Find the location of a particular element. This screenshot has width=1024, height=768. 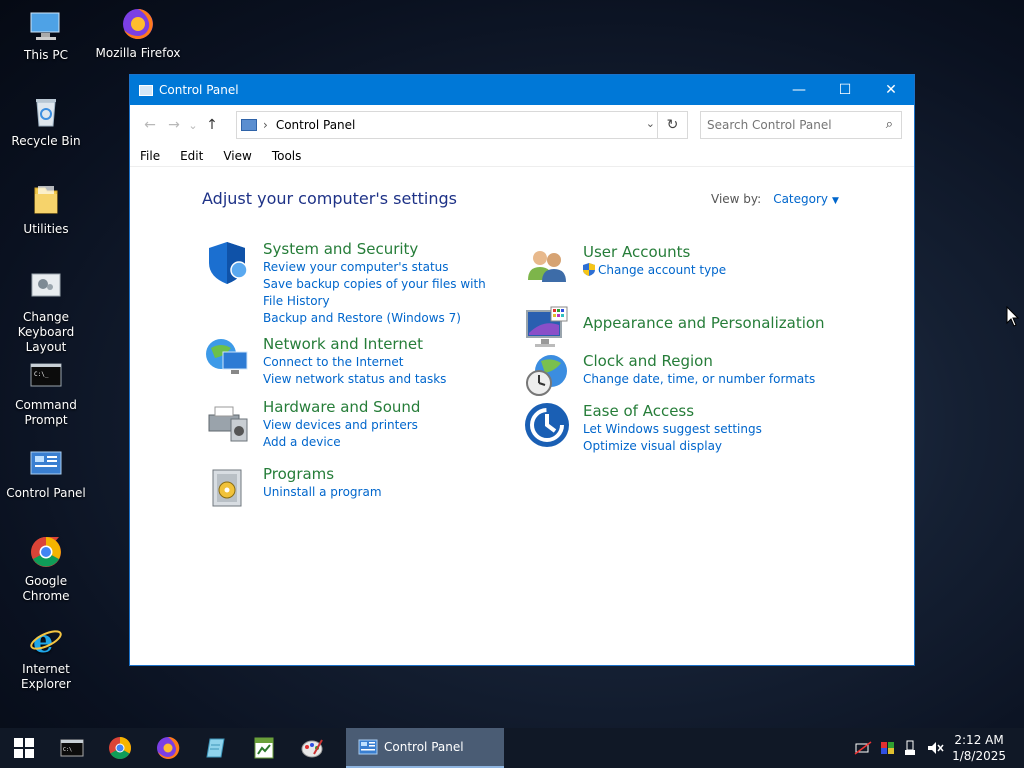

view-by: View by: Category ▼ is located at coordinates (775, 199).